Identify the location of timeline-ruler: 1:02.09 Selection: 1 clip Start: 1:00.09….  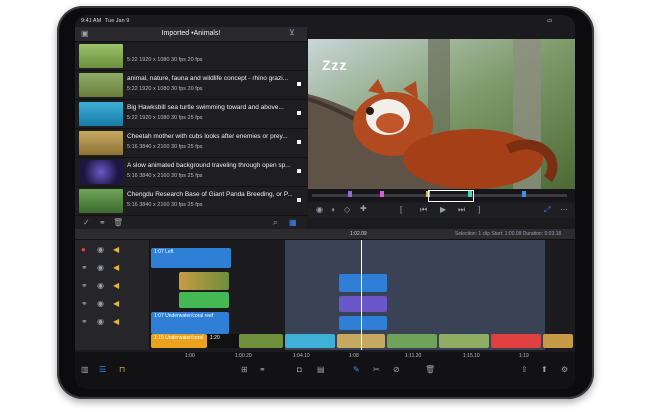
(325, 234).